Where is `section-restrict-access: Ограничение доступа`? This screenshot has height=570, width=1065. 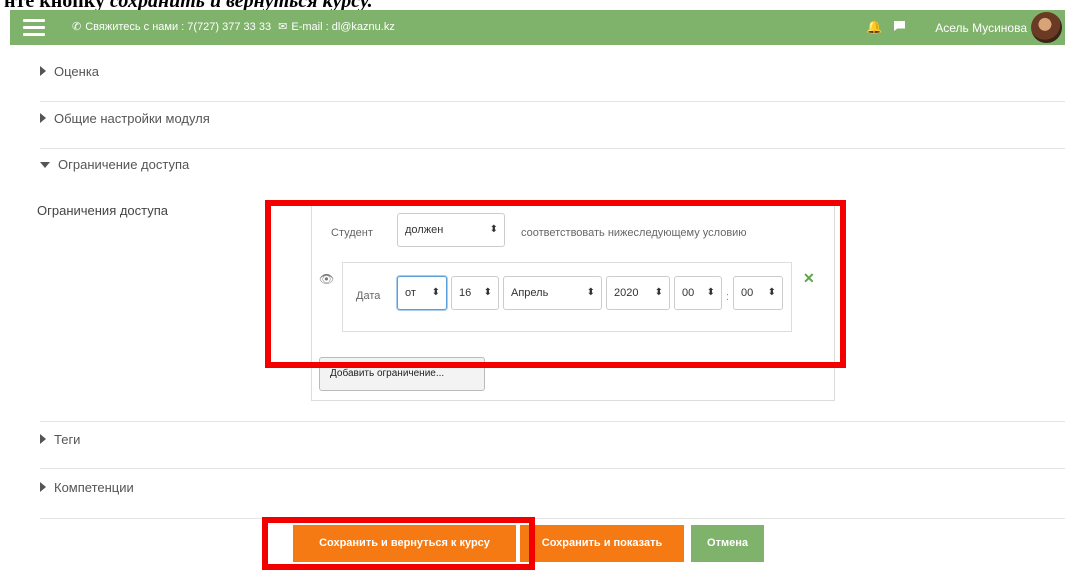 section-restrict-access: Ограничение доступа is located at coordinates (114, 164).